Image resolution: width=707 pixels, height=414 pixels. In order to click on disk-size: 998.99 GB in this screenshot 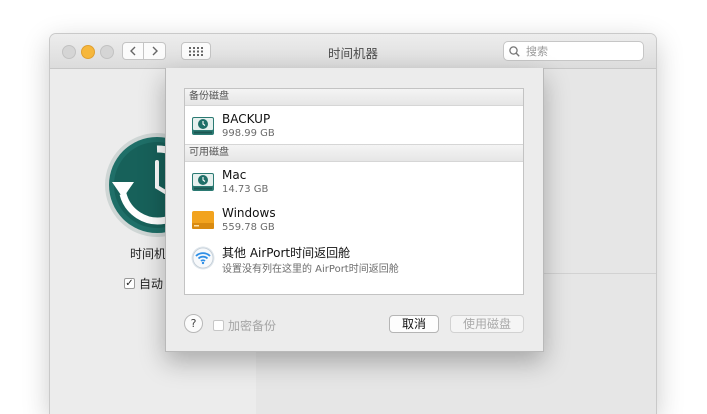, I will do `click(248, 133)`.